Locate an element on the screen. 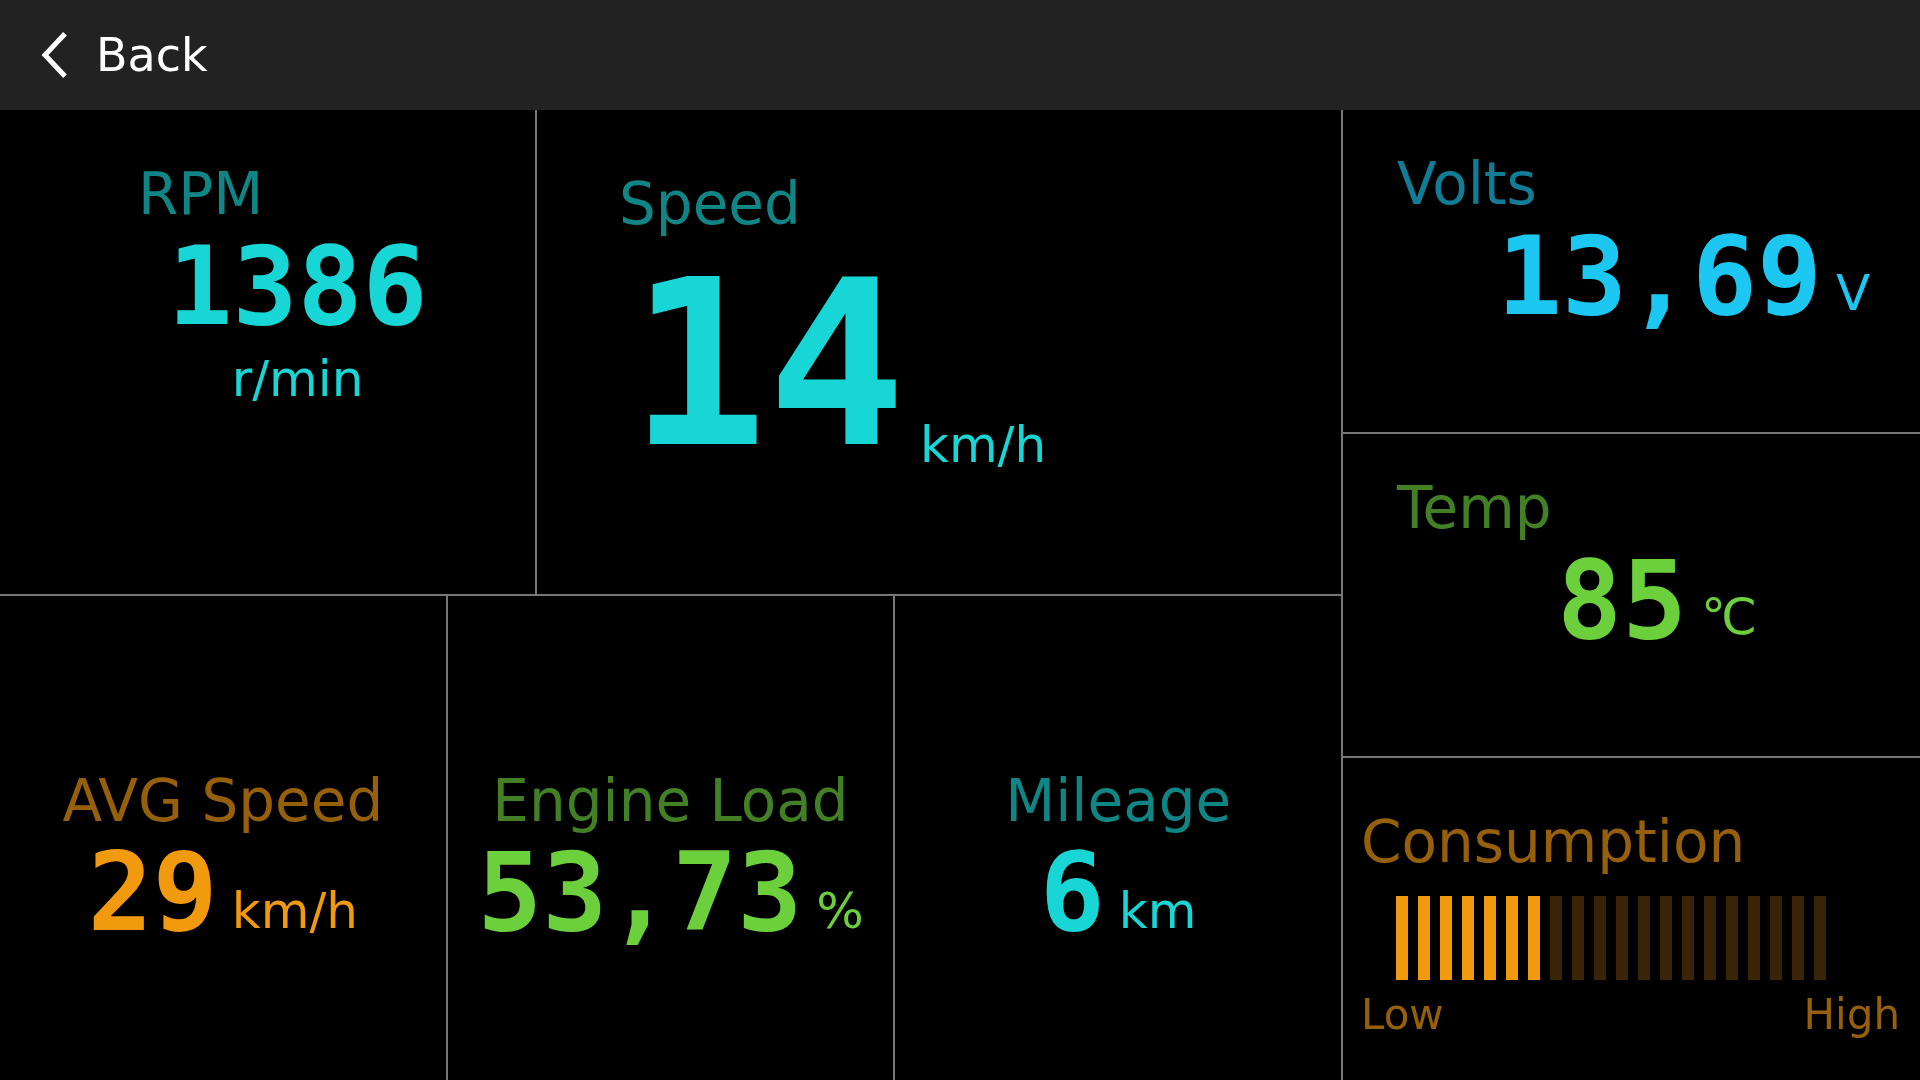 Image resolution: width=1920 pixels, height=1080 pixels. gauge-value: 29 is located at coordinates (152, 893).